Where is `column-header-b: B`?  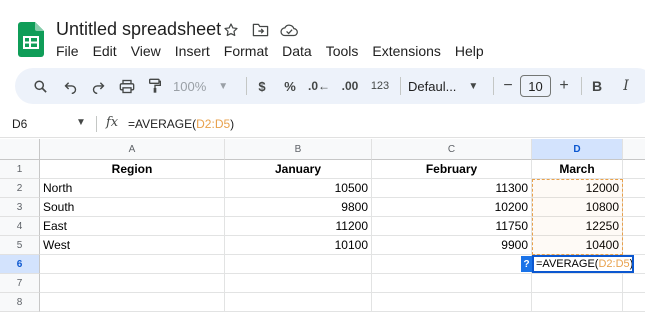
column-header-b: B is located at coordinates (298, 149).